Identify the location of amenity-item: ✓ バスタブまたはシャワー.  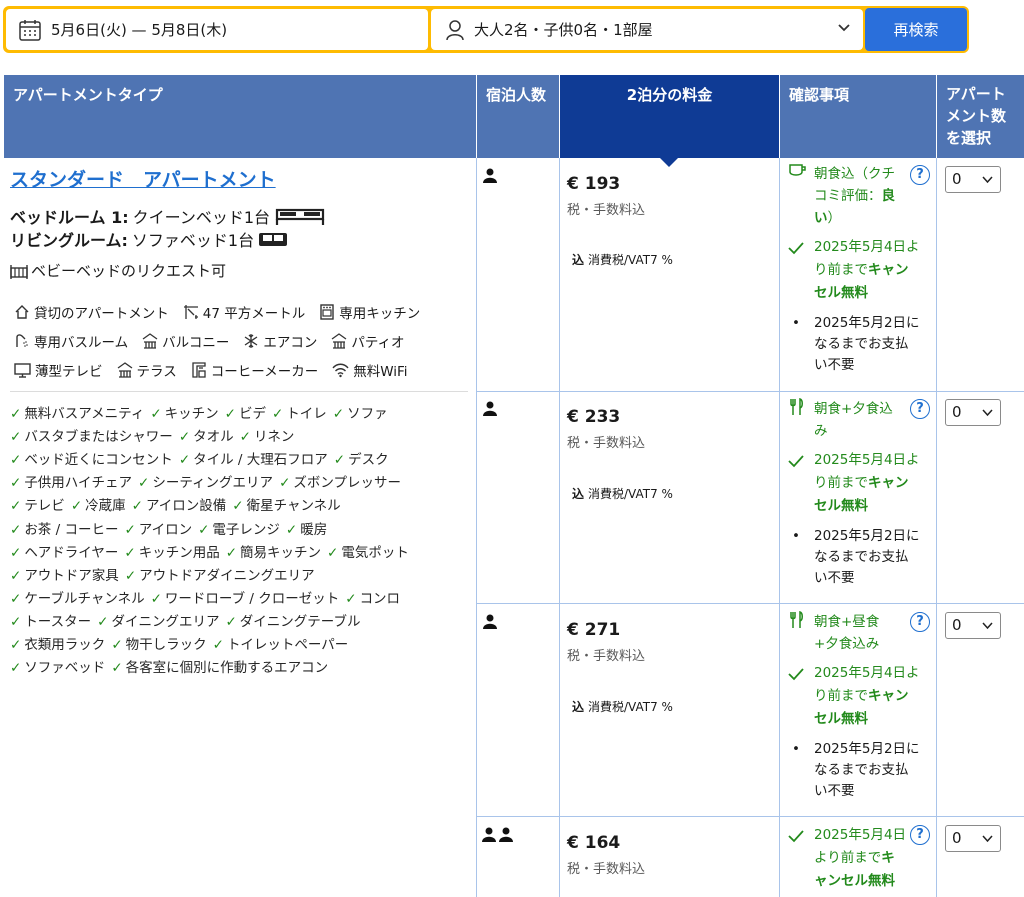
(91, 437).